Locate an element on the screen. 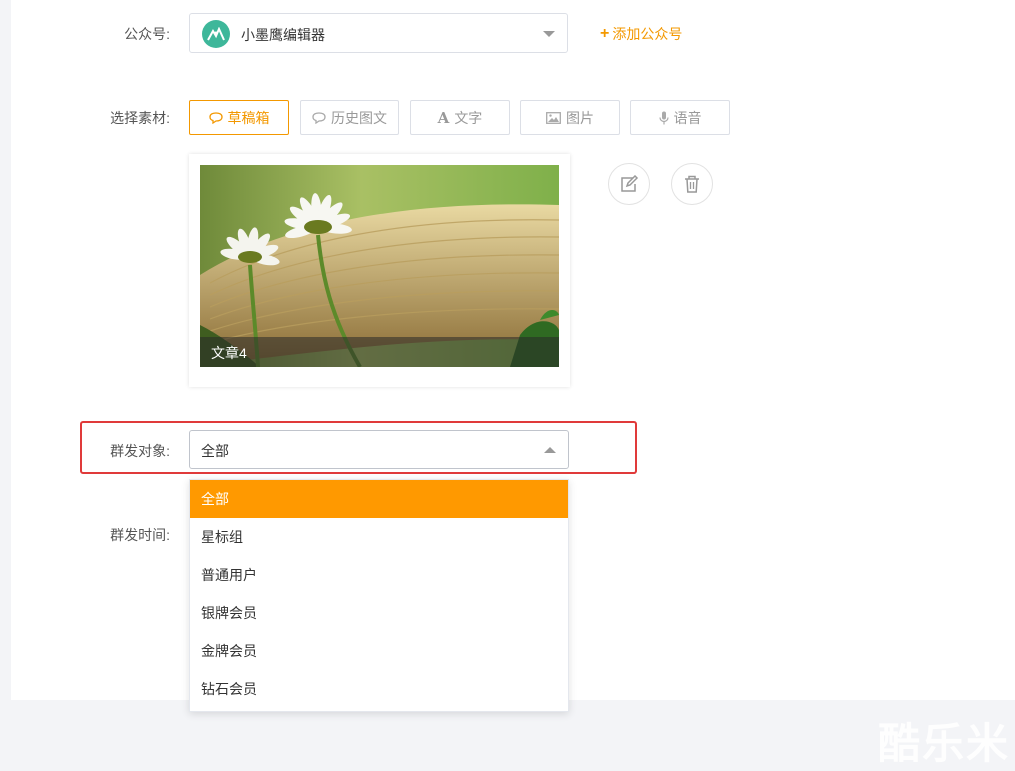  tab-label: 文字 is located at coordinates (468, 117).